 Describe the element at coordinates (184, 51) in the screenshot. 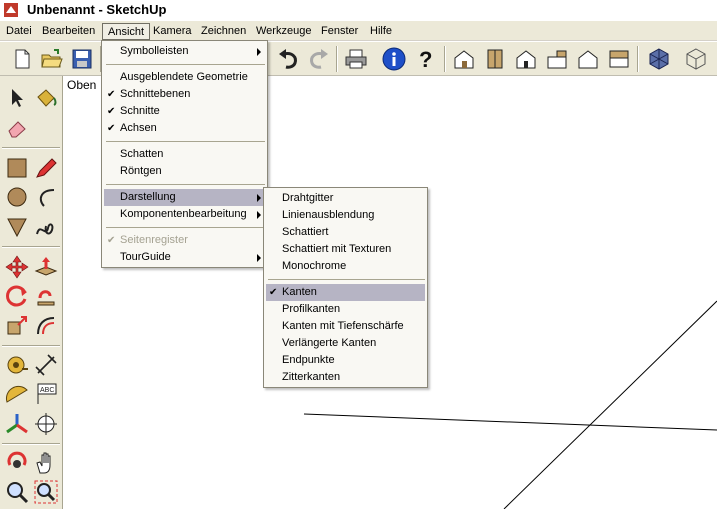

I see `menu-item-symbolleisten: Symbolleisten` at that location.